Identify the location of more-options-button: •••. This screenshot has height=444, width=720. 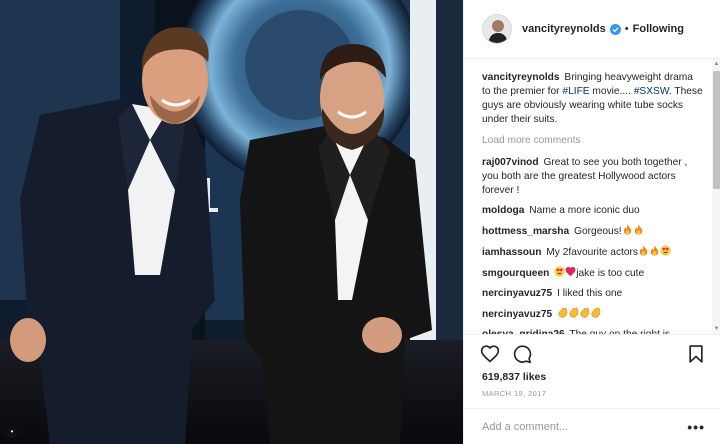
(696, 427).